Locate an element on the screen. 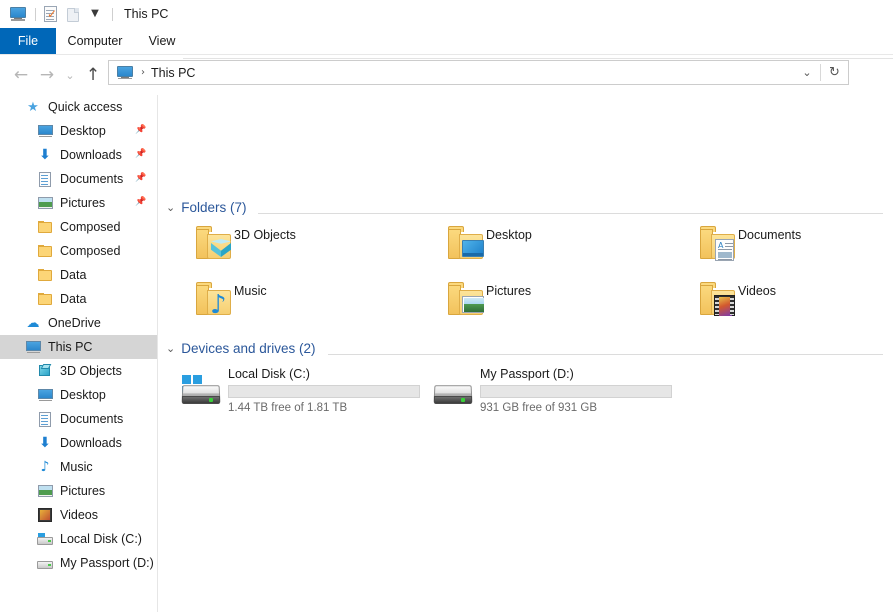  group-separator-folders is located at coordinates (570, 213).